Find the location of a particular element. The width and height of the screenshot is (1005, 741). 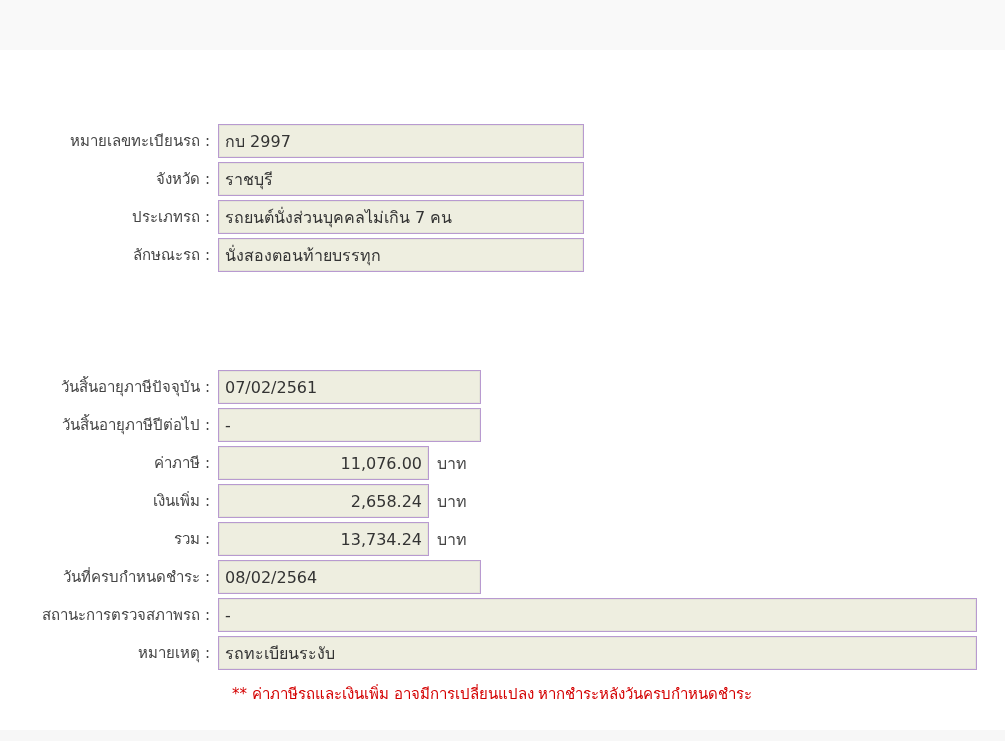

value-field: รถยนต์นั่งส่วนบุคคลไม่เกิน 7 คน is located at coordinates (401, 217).